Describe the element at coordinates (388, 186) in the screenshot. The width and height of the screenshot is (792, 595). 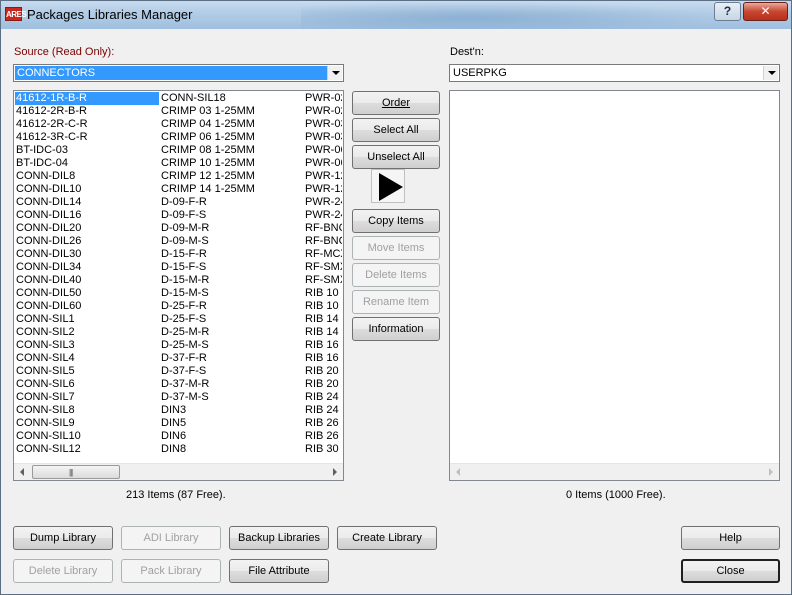
I see `copy-arrow-icon` at that location.